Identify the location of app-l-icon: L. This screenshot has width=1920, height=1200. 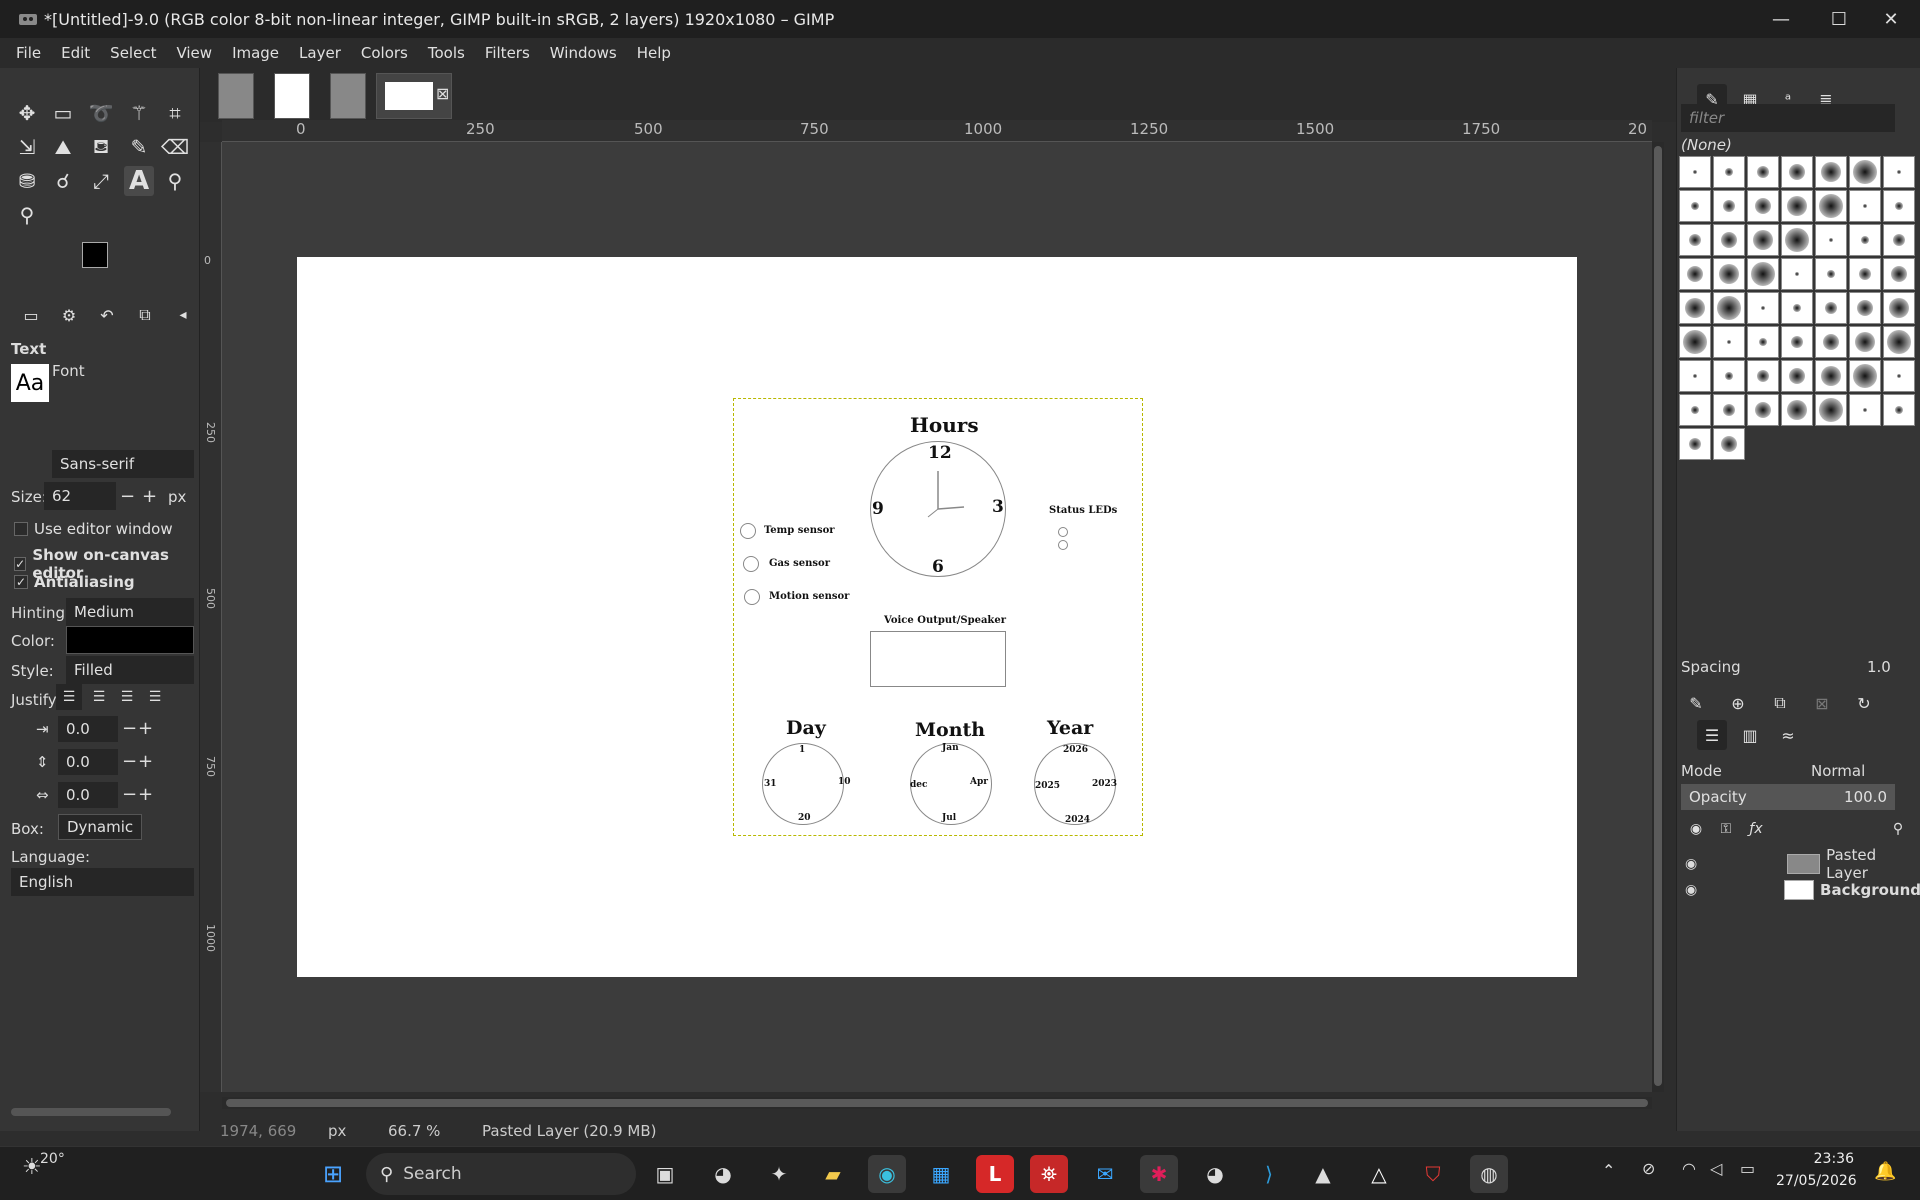
(995, 1174).